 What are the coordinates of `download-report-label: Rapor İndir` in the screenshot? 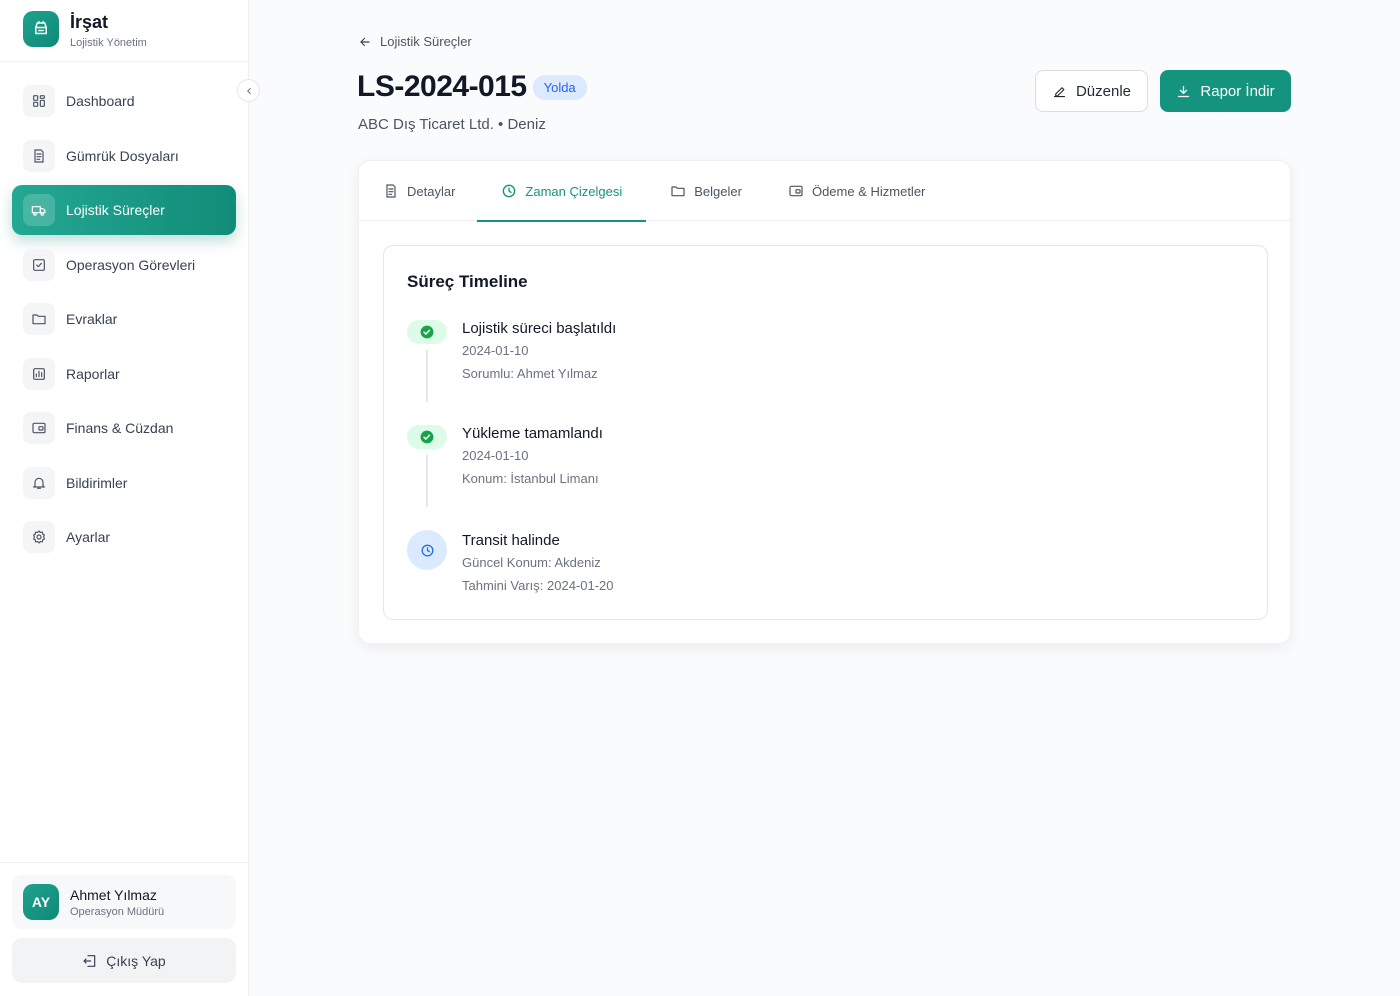 It's located at (1237, 91).